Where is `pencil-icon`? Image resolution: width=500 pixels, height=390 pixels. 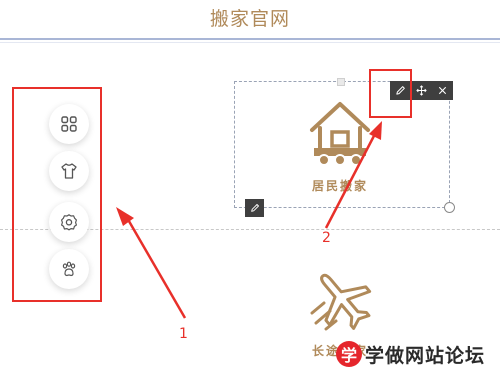
pencil-icon is located at coordinates (254, 208).